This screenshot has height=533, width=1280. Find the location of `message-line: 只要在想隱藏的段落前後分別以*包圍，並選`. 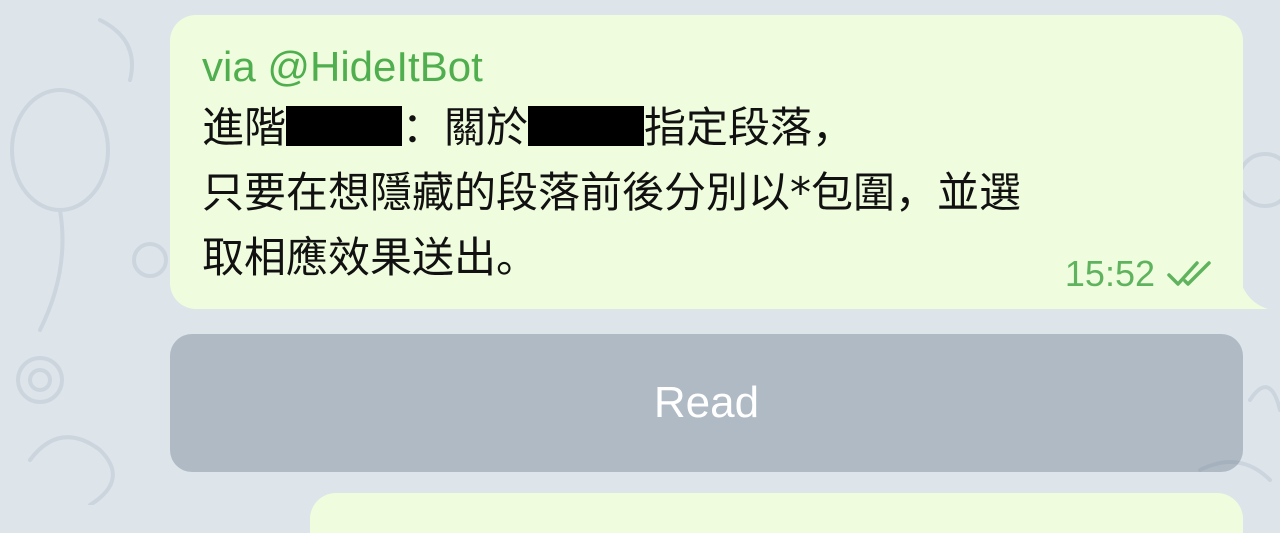

message-line: 只要在想隱藏的段落前後分別以*包圍，並選 is located at coordinates (706, 192).